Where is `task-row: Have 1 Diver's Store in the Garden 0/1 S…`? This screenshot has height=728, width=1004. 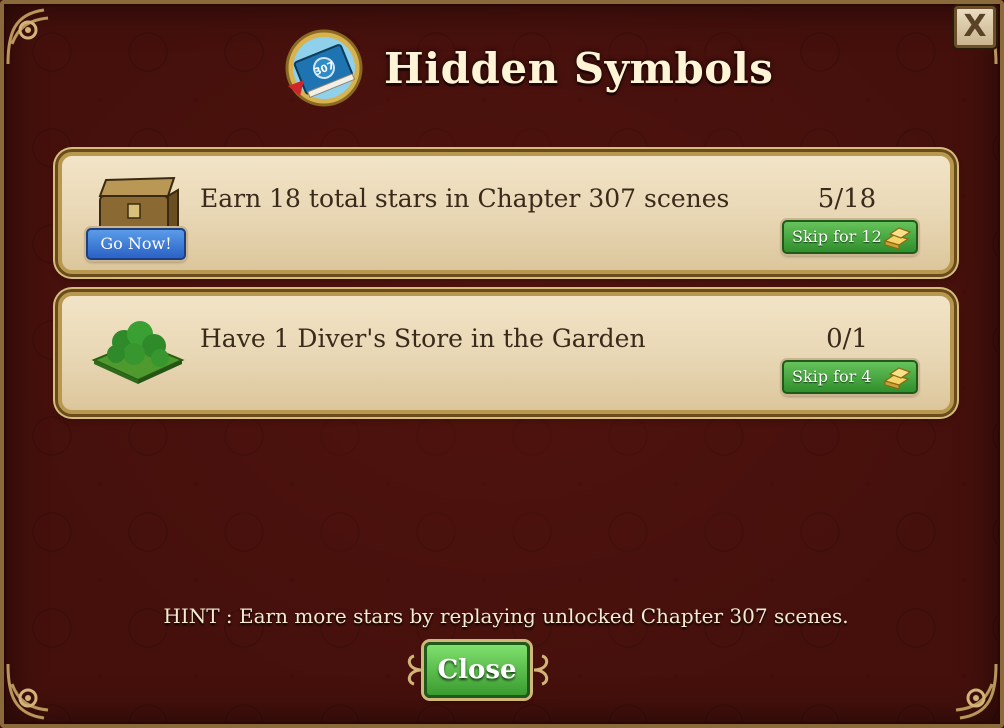
task-row: Have 1 Diver's Store in the Garden 0/1 S… is located at coordinates (506, 353).